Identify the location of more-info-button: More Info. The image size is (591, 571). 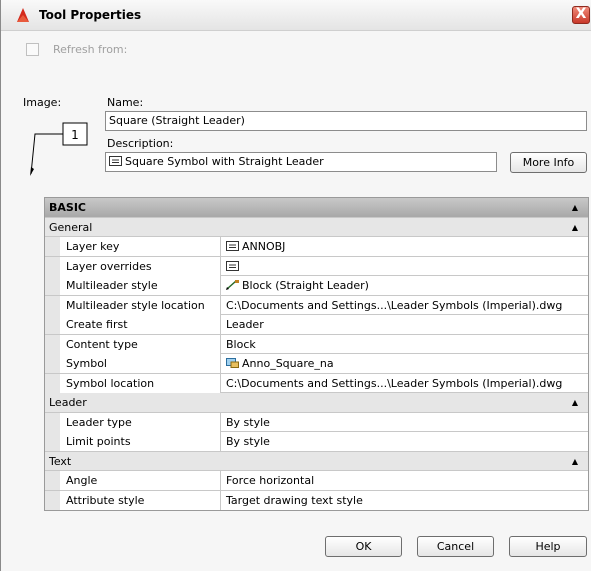
(548, 162).